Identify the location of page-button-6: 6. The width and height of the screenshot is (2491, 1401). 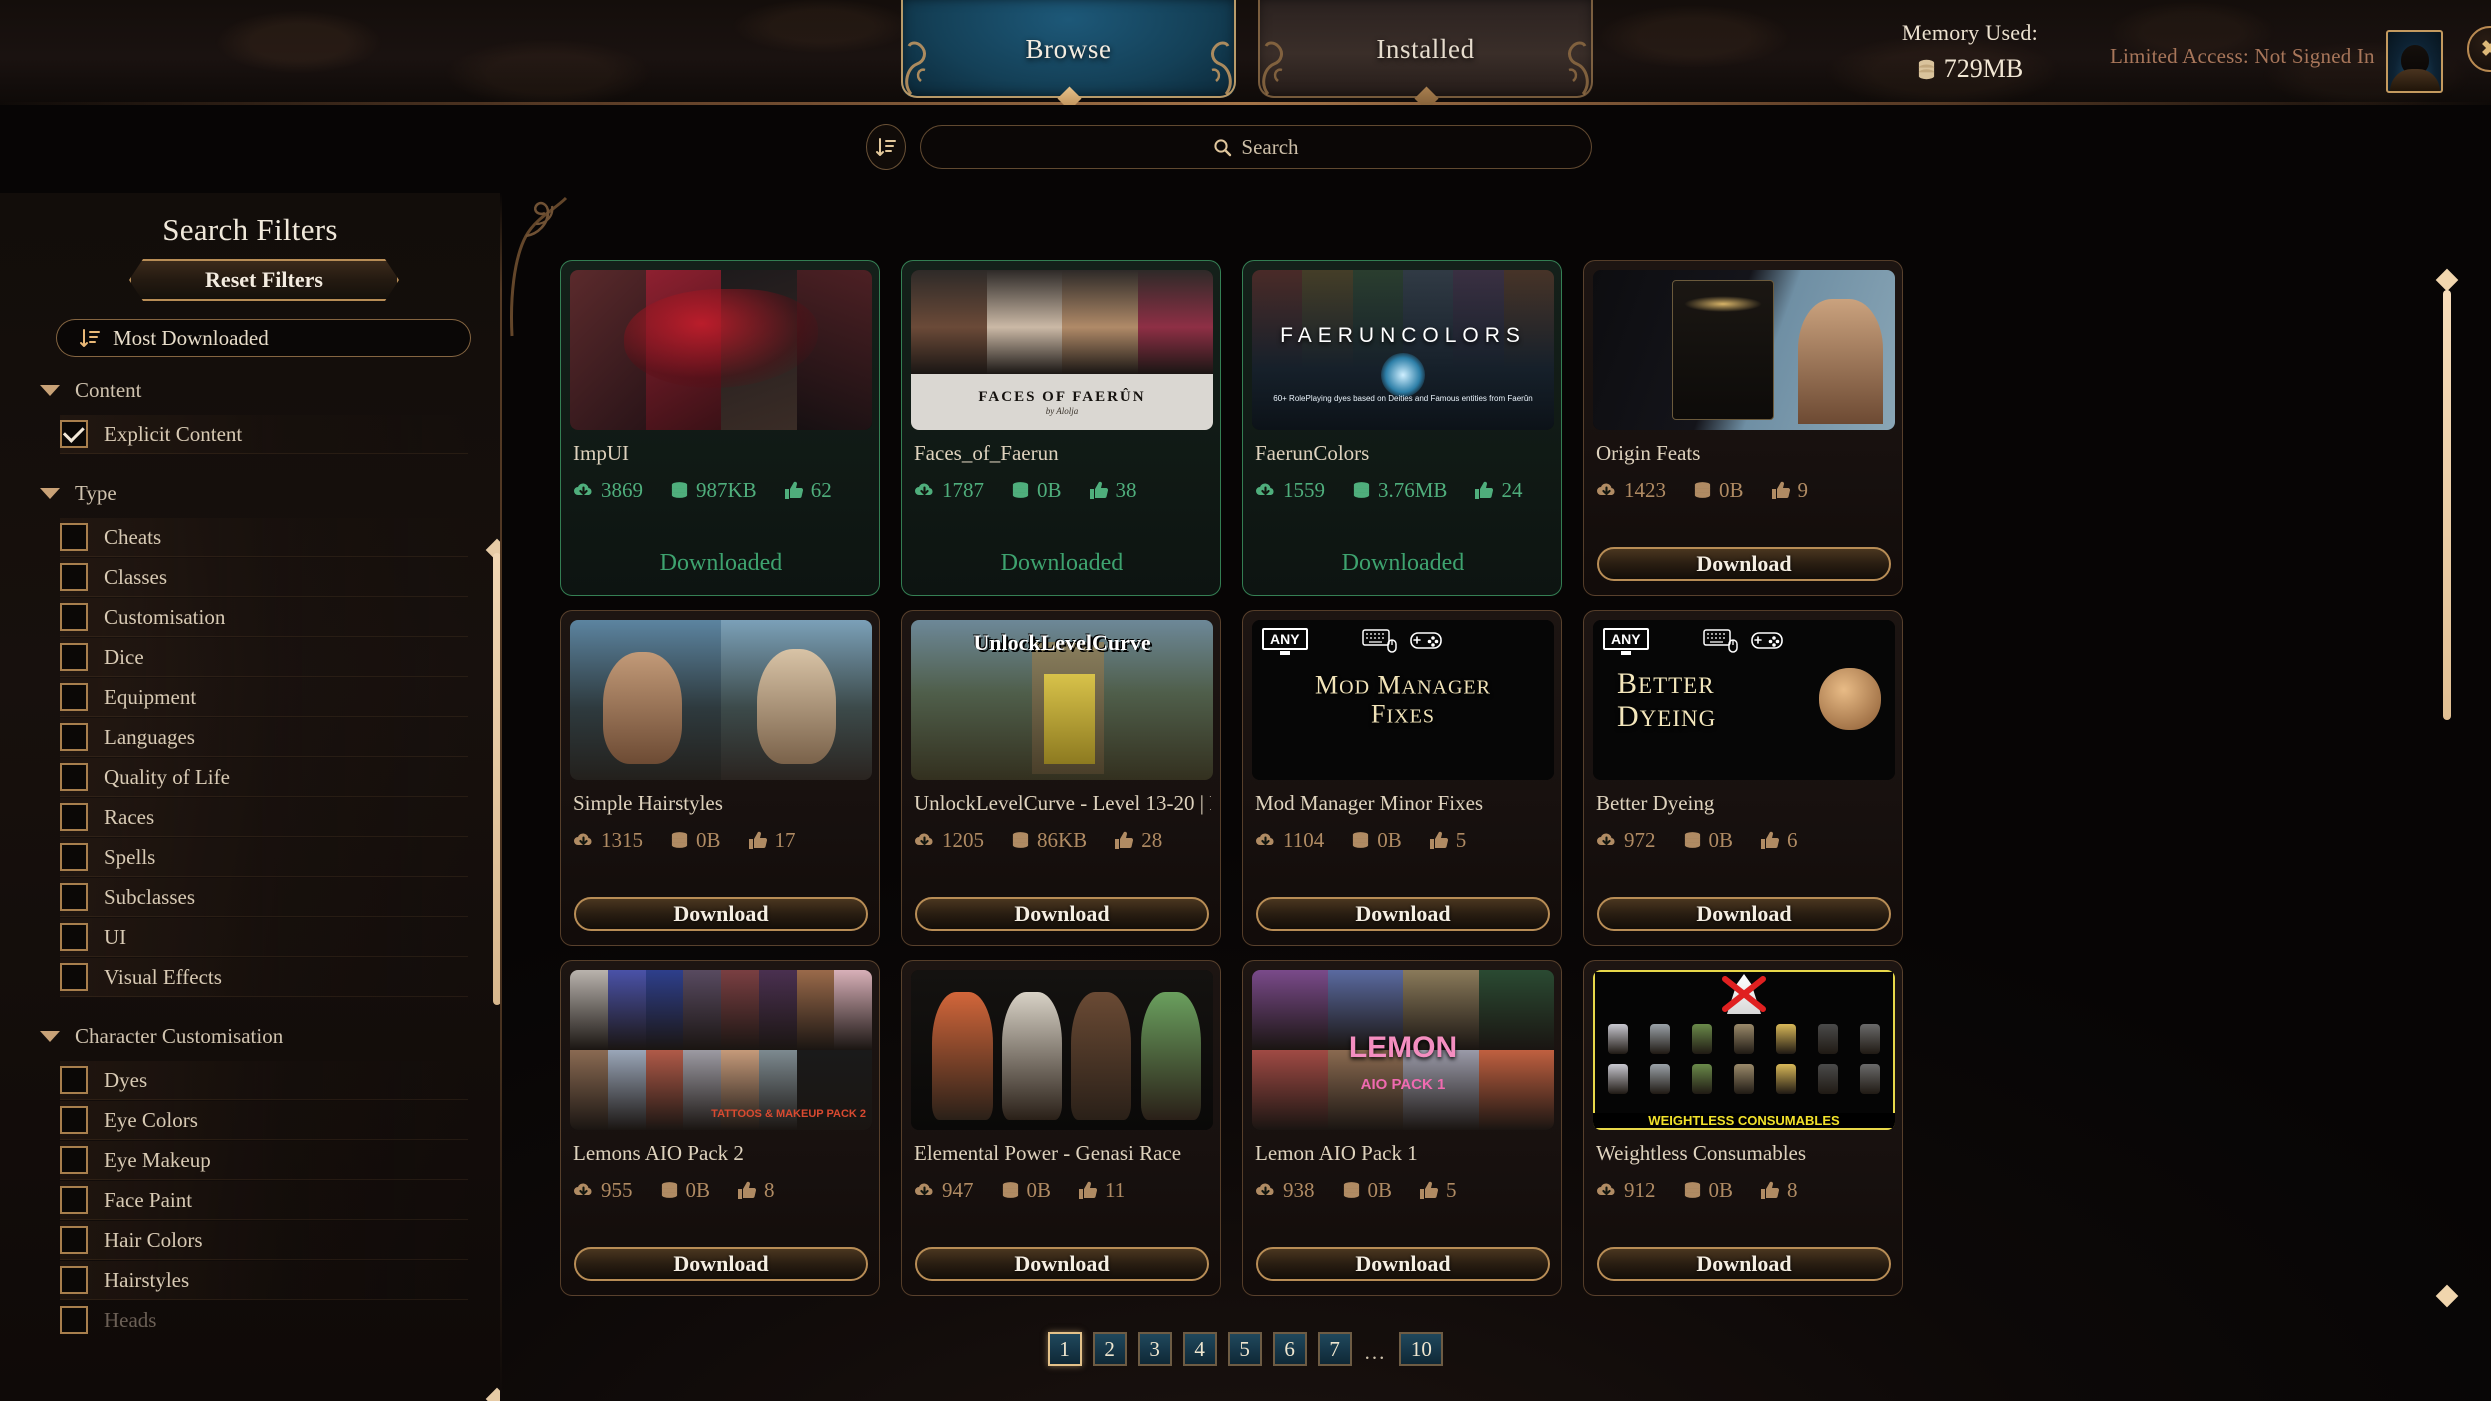
(1289, 1349).